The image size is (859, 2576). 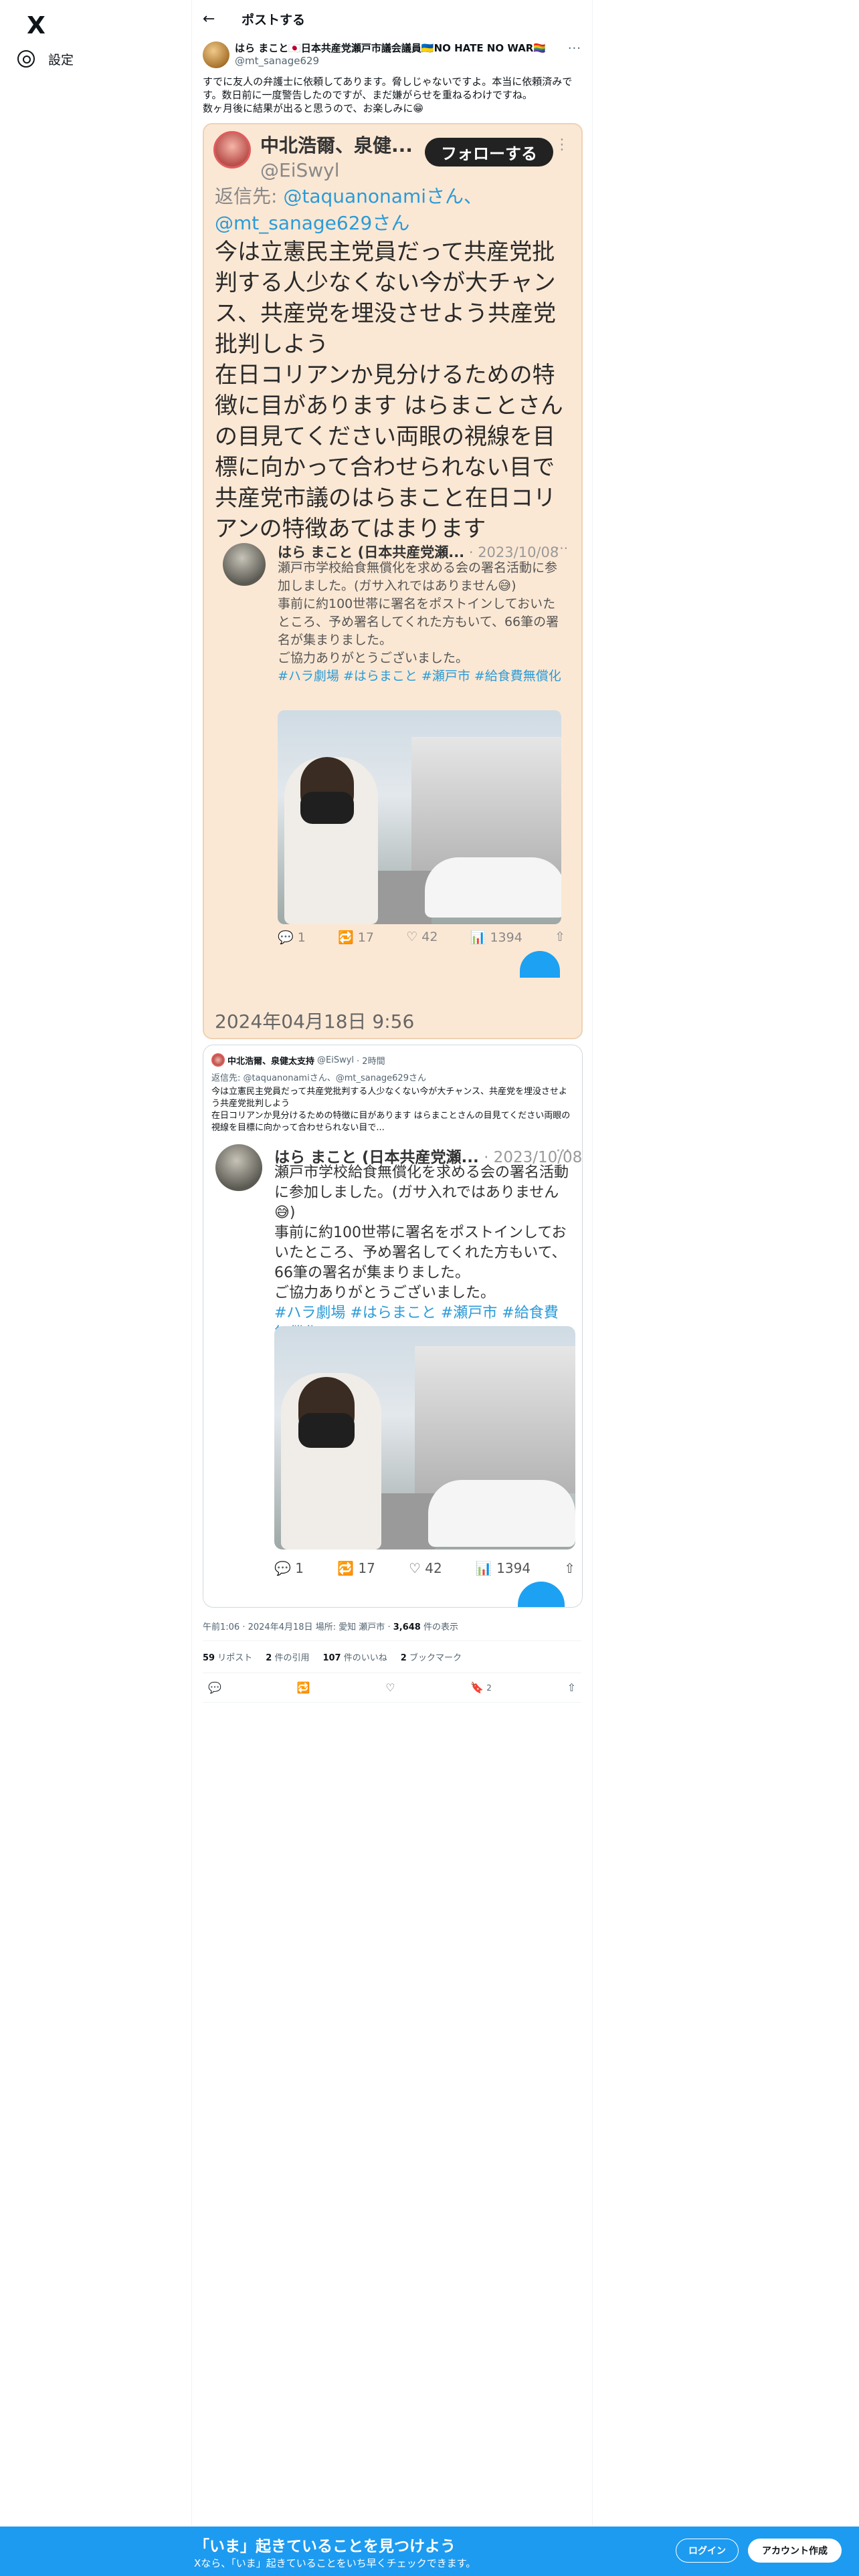 What do you see at coordinates (300, 170) in the screenshot?
I see `shot-handle: @EiSwyl` at bounding box center [300, 170].